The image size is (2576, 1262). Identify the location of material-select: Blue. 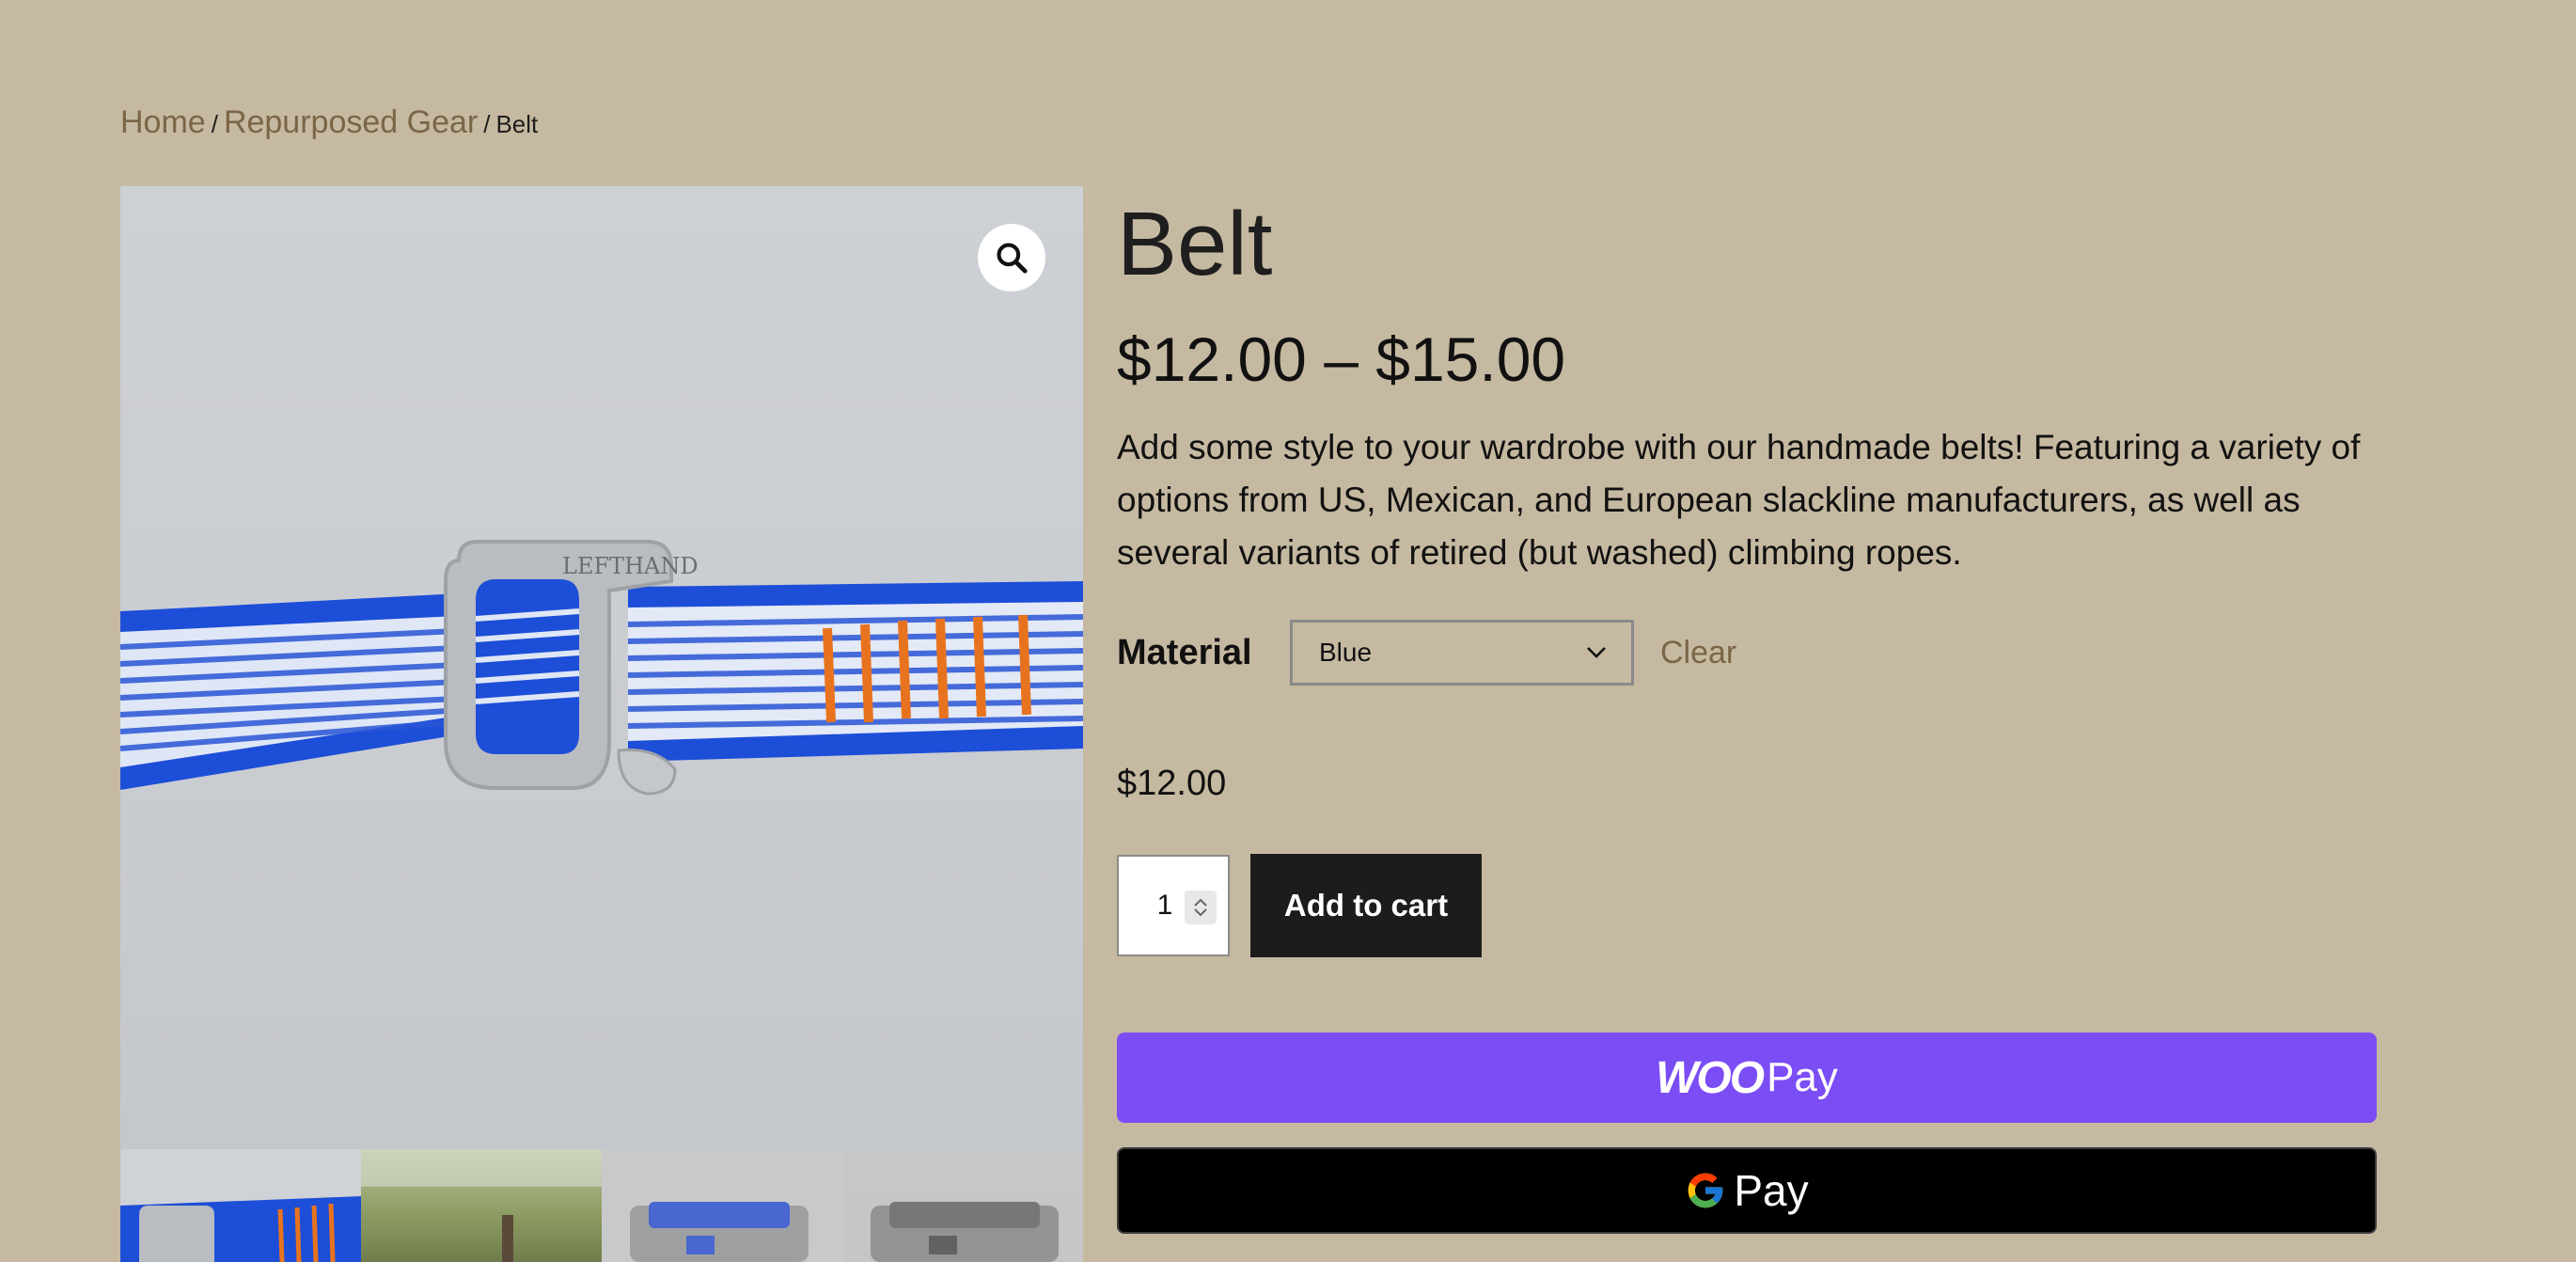
(1462, 653).